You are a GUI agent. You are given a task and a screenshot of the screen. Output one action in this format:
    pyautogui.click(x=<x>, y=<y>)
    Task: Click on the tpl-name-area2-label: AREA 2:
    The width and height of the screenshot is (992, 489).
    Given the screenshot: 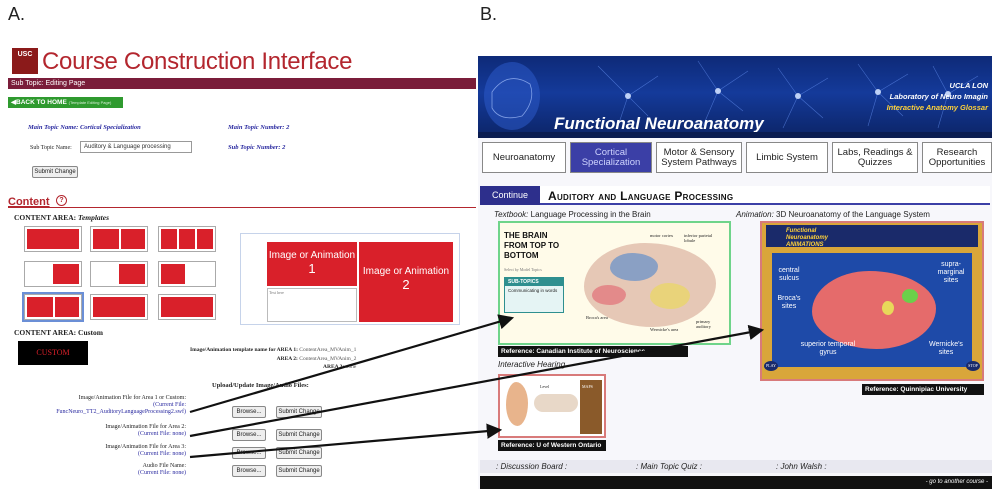 What is the action you would take?
    pyautogui.click(x=287, y=358)
    